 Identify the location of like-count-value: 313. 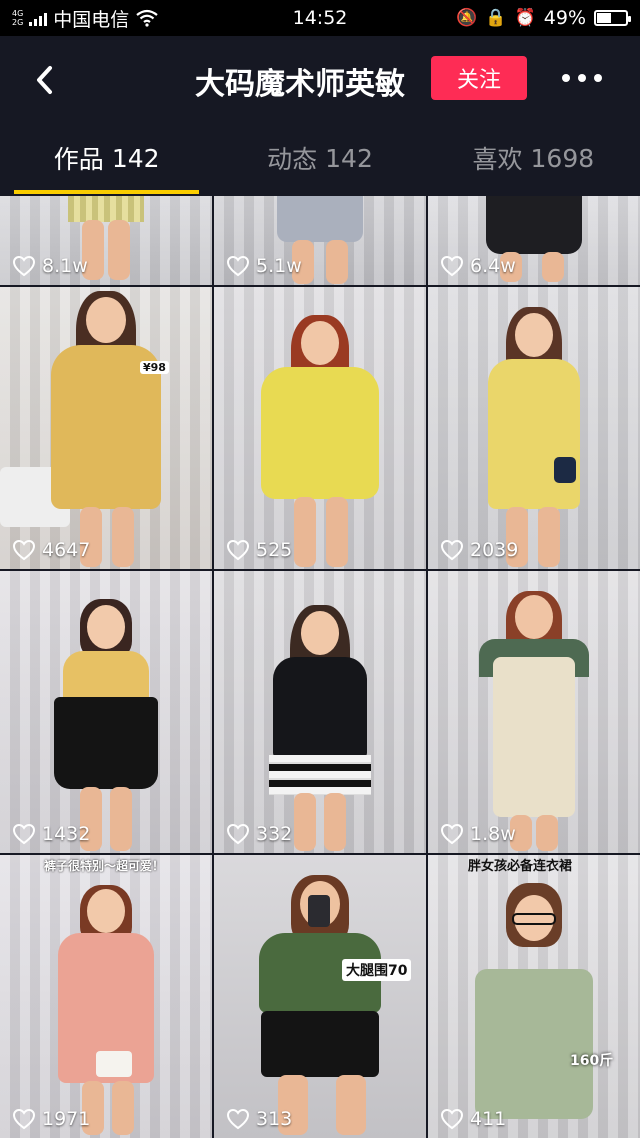
(274, 1119).